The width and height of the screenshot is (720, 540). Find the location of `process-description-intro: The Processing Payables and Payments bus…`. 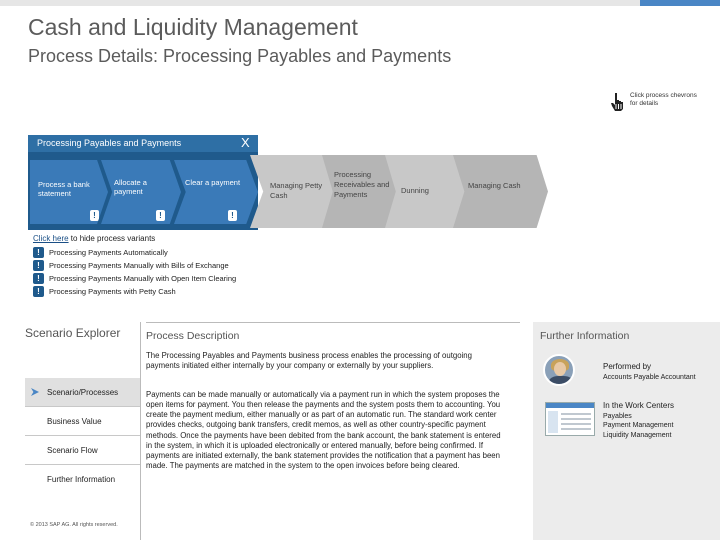

process-description-intro: The Processing Payables and Payments bus… is located at coordinates (309, 361).